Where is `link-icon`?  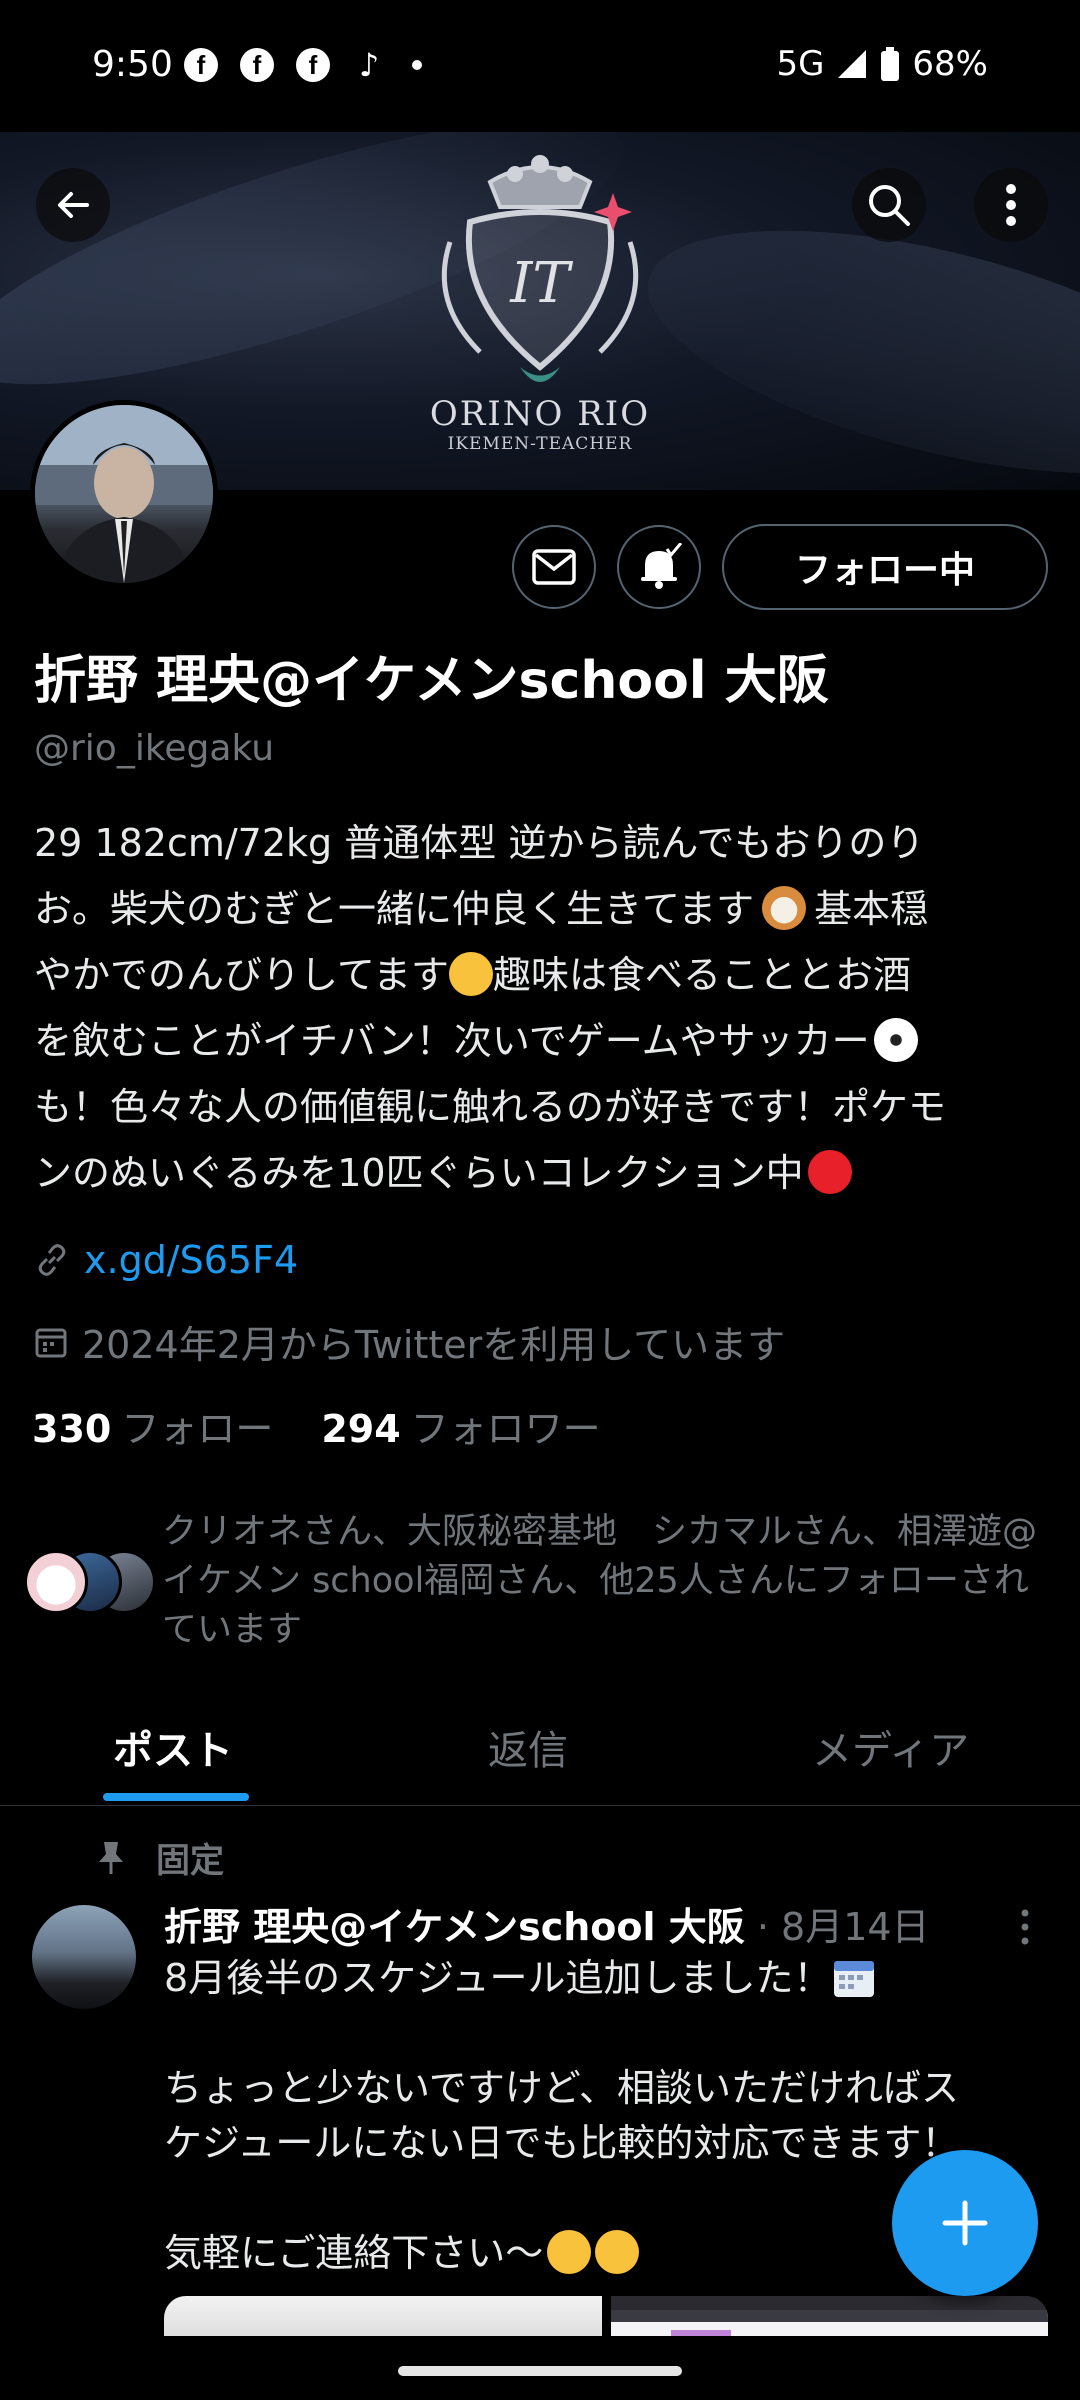
link-icon is located at coordinates (52, 1260).